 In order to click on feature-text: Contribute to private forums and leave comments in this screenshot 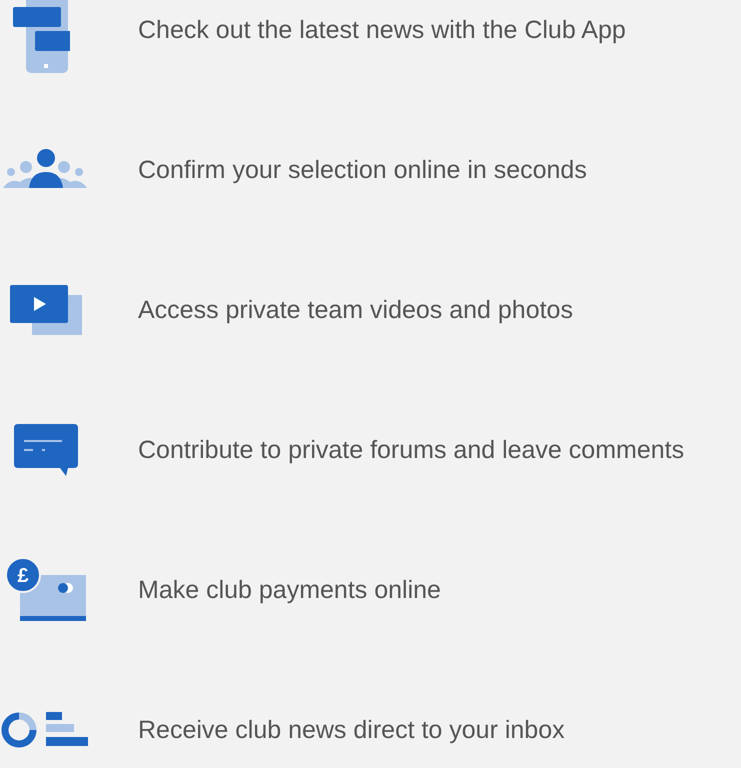, I will do `click(411, 450)`.